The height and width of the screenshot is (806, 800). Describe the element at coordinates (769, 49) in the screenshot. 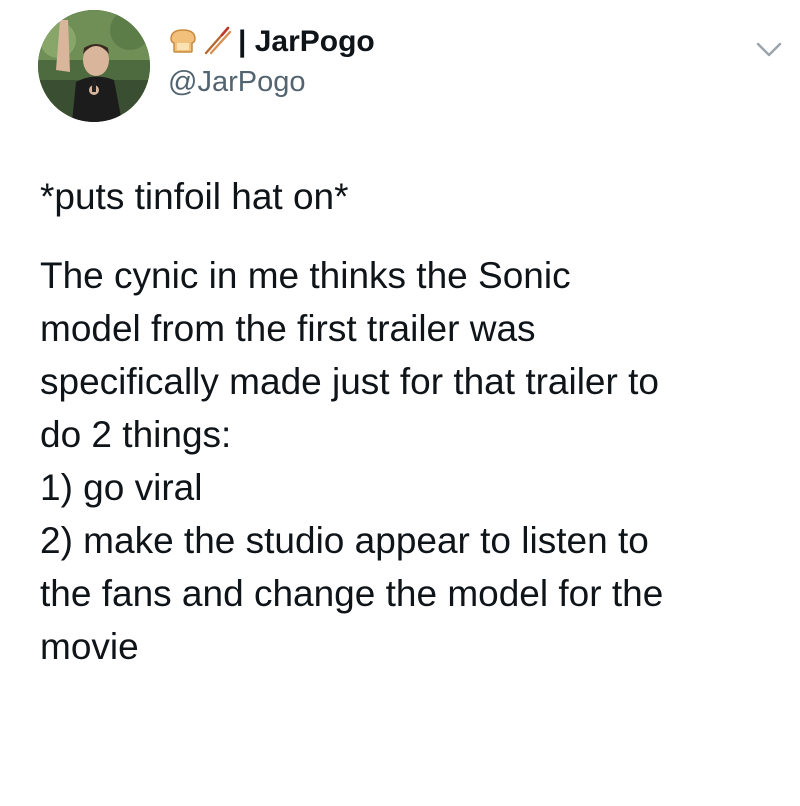

I see `chevron-down-icon` at that location.